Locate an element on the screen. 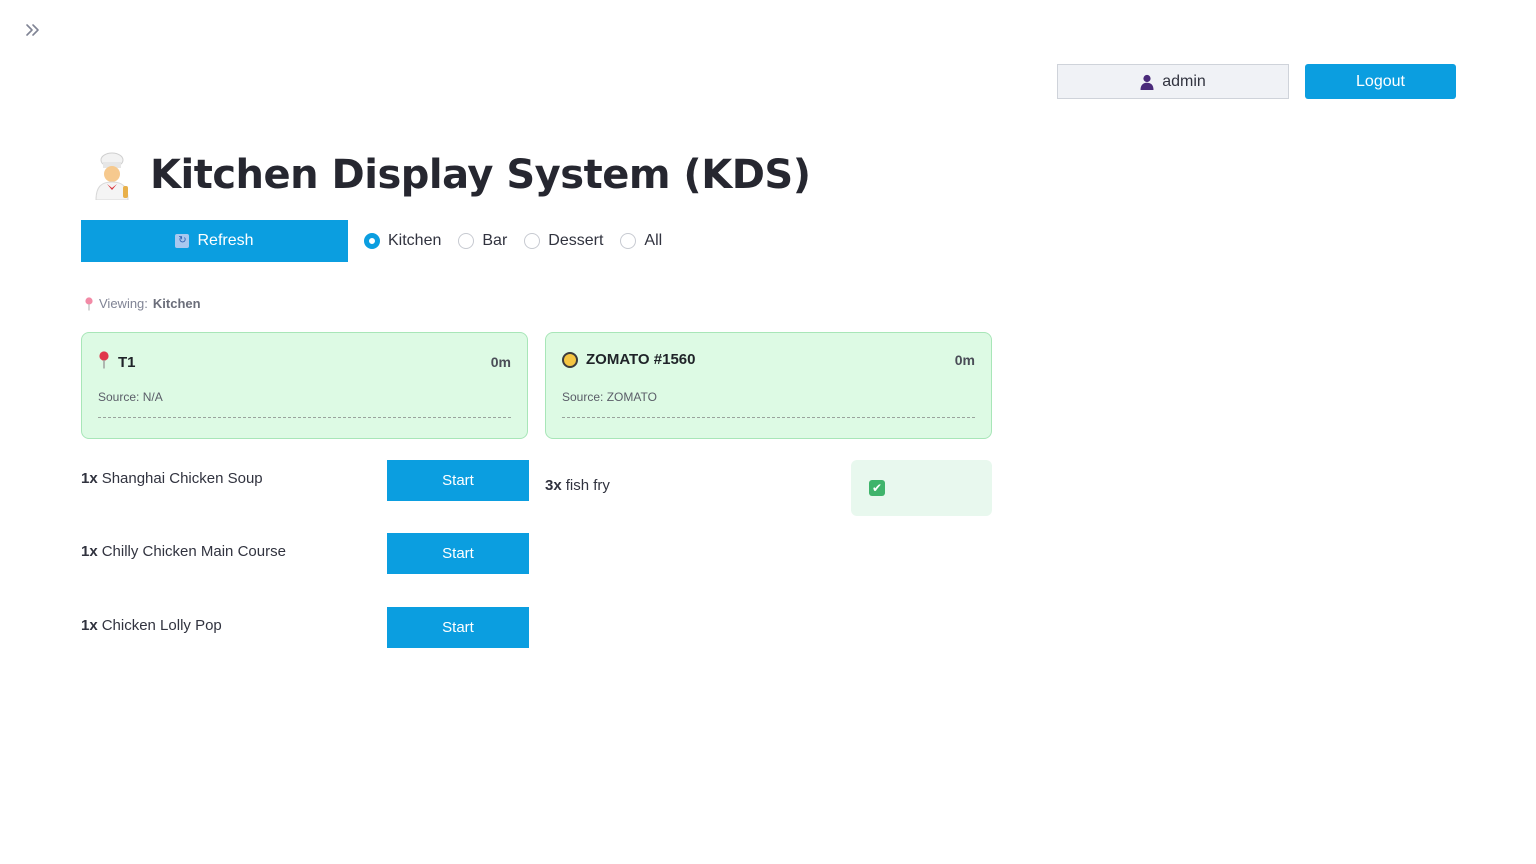 Image resolution: width=1536 pixels, height=864 pixels. order-item: 1x Shanghai Chicken Soup is located at coordinates (172, 478).